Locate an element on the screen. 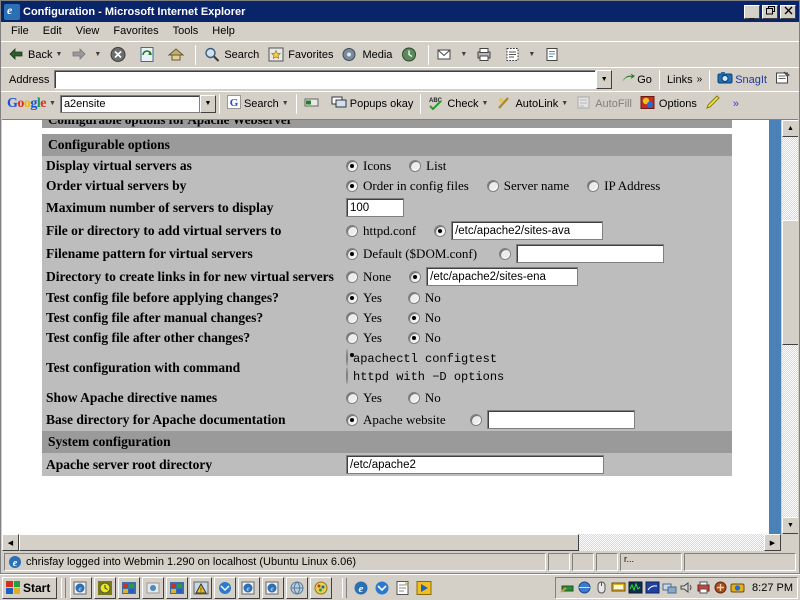 The width and height of the screenshot is (800, 600). links-overflow-icon: » is located at coordinates (700, 79).